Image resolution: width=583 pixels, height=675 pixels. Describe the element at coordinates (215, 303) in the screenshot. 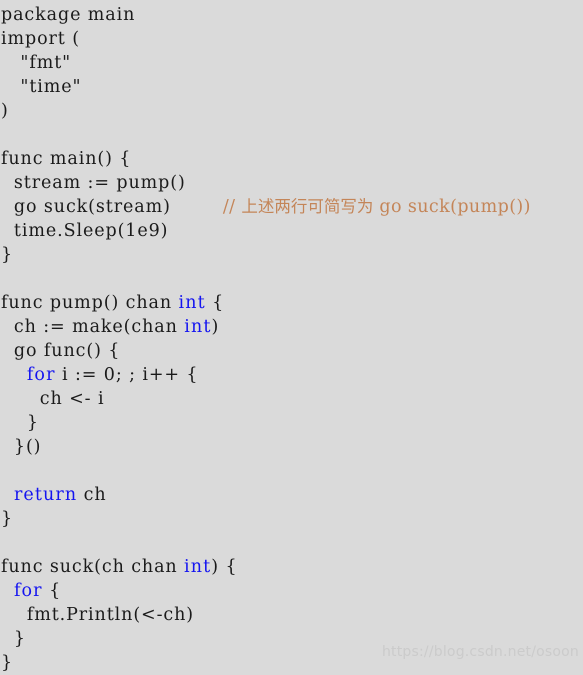

I see `code-token-func-pump-tail: {` at that location.